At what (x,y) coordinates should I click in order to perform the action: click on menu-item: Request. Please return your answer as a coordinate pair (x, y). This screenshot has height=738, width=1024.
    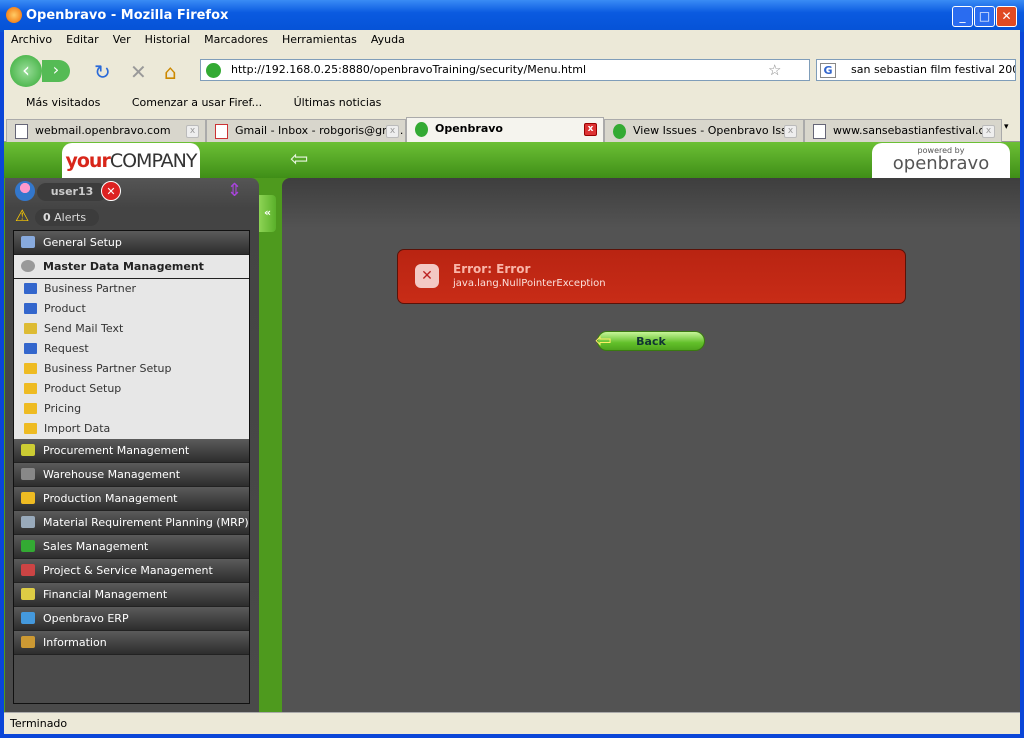
    Looking at the image, I should click on (131, 349).